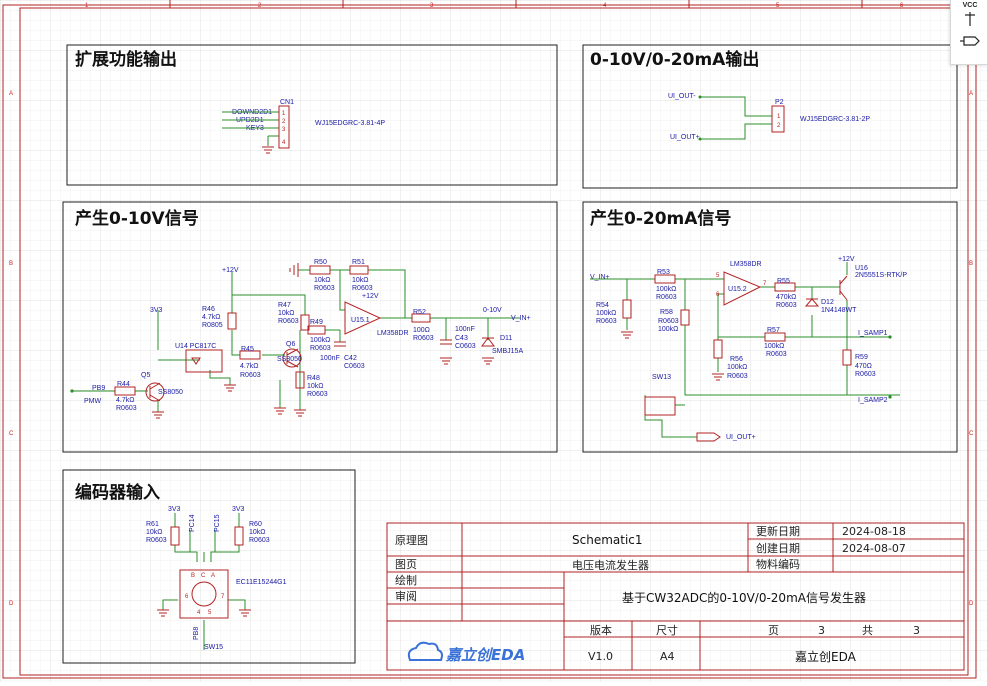  What do you see at coordinates (324, 288) in the screenshot?
I see `r50-package: R0603` at bounding box center [324, 288].